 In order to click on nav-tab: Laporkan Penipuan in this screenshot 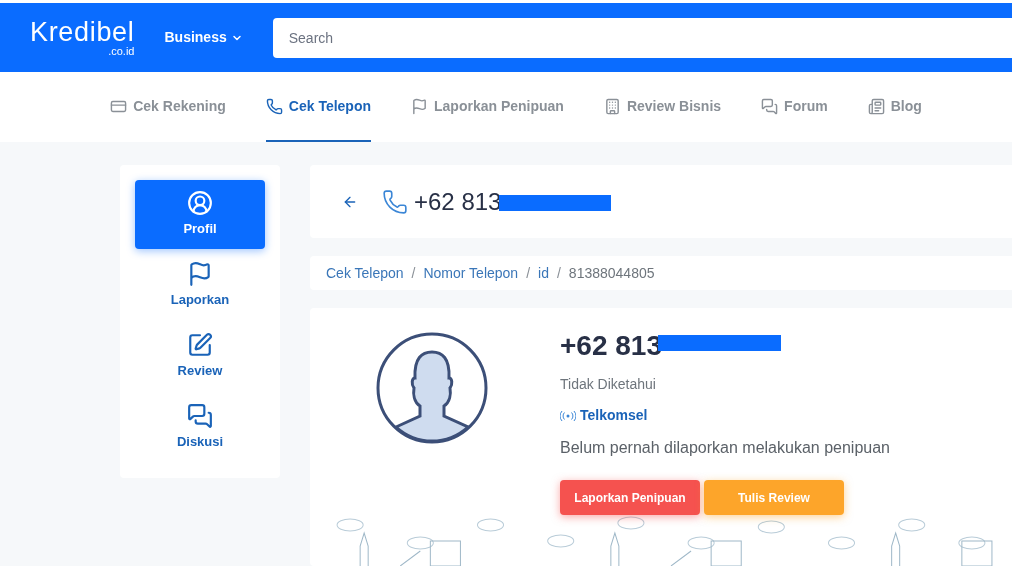, I will do `click(487, 107)`.